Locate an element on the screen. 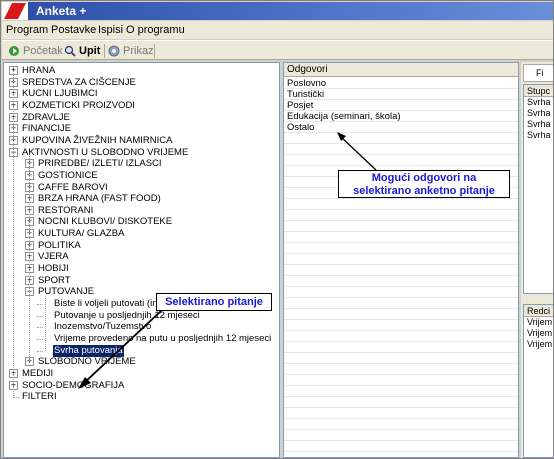 Image resolution: width=554 pixels, height=459 pixels. tree-node: + POLITIKA is located at coordinates (150, 246).